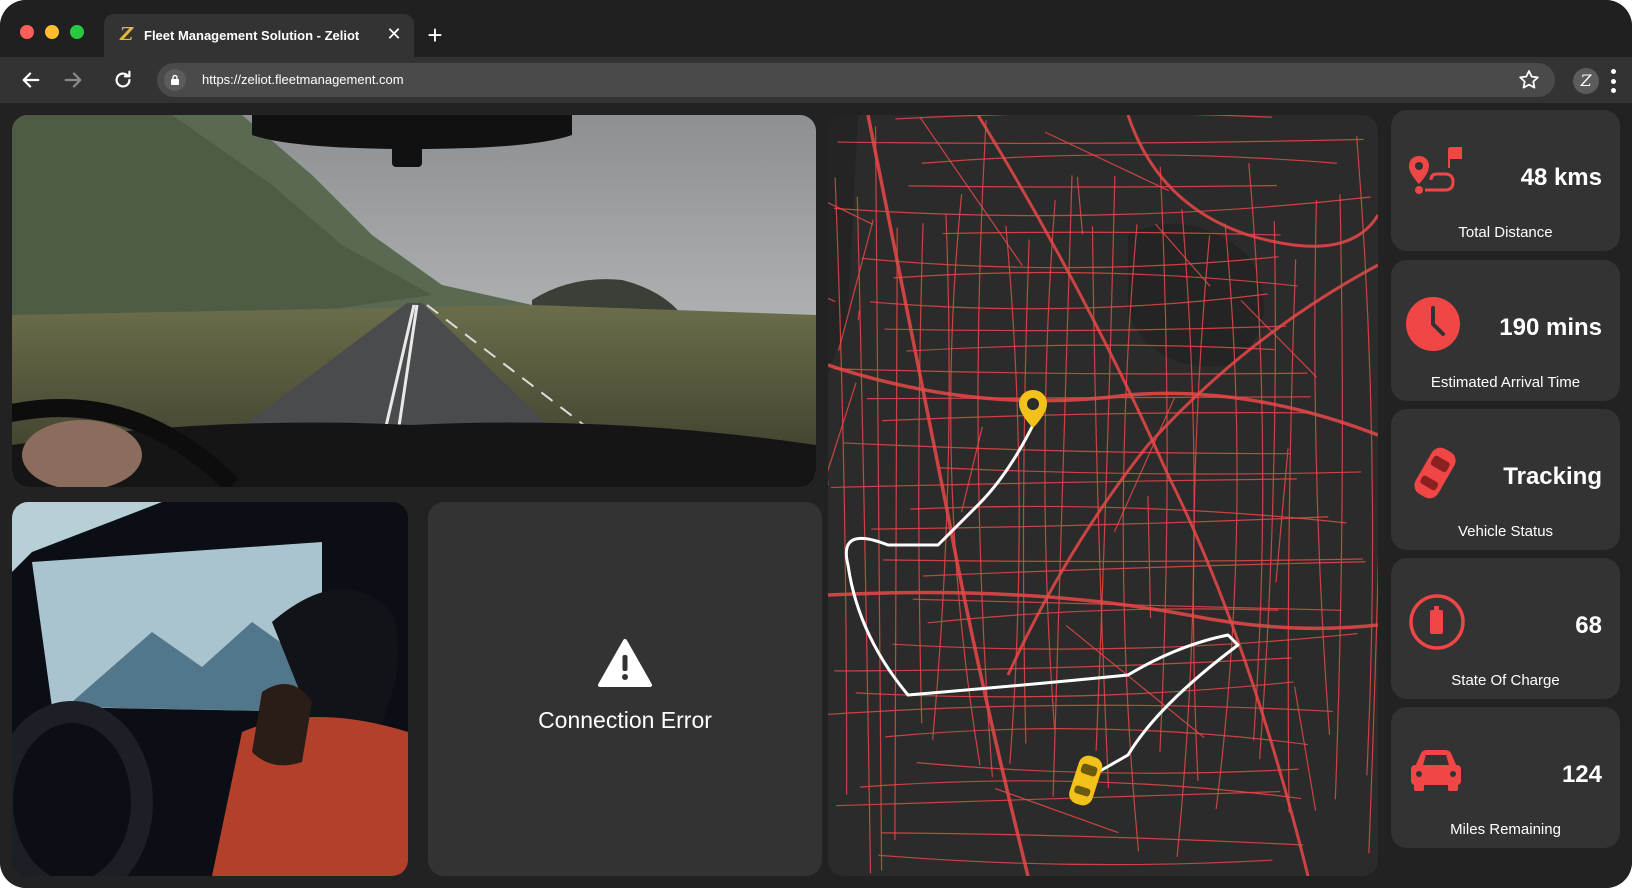  Describe the element at coordinates (1505, 232) in the screenshot. I see `total-distance-label: Total Distance` at that location.